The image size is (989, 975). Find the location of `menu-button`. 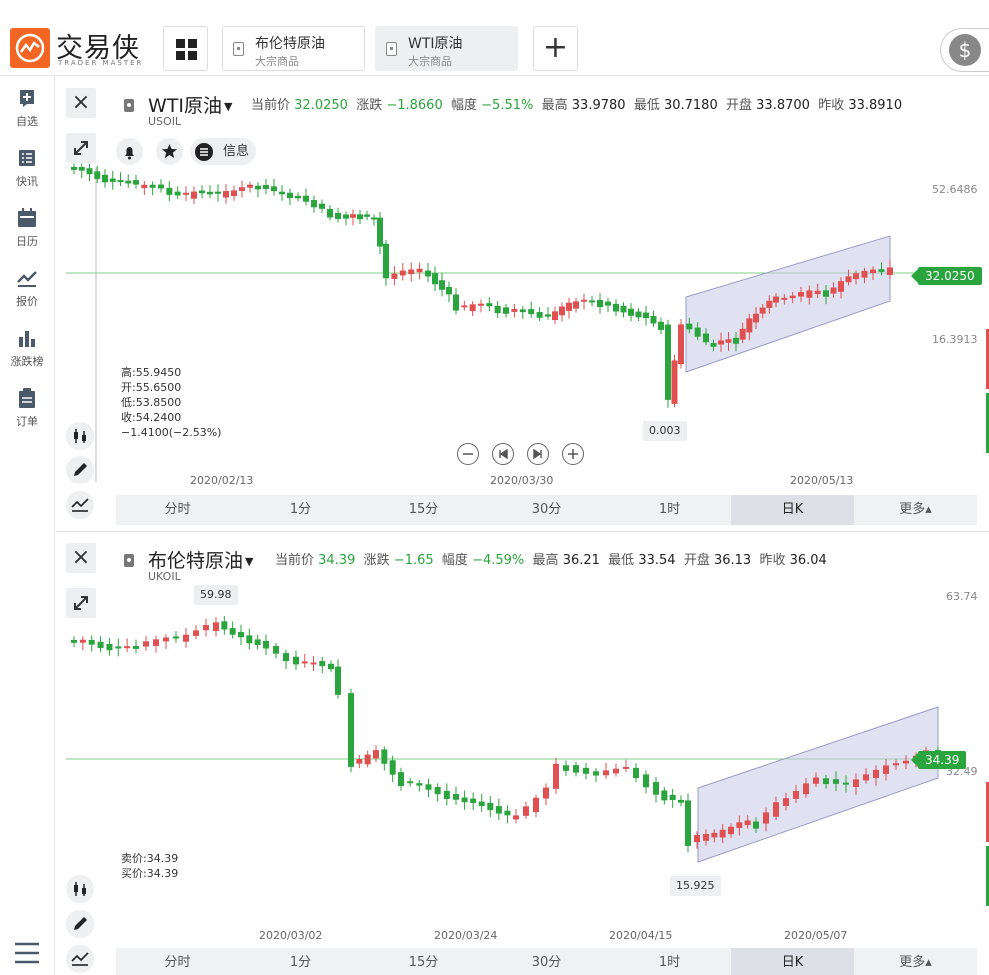

menu-button is located at coordinates (27, 955).